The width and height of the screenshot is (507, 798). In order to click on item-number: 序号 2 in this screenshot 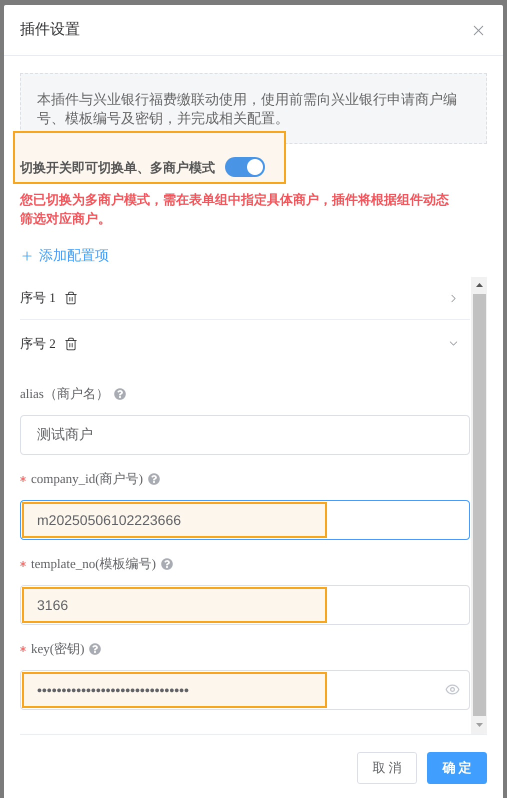, I will do `click(38, 343)`.